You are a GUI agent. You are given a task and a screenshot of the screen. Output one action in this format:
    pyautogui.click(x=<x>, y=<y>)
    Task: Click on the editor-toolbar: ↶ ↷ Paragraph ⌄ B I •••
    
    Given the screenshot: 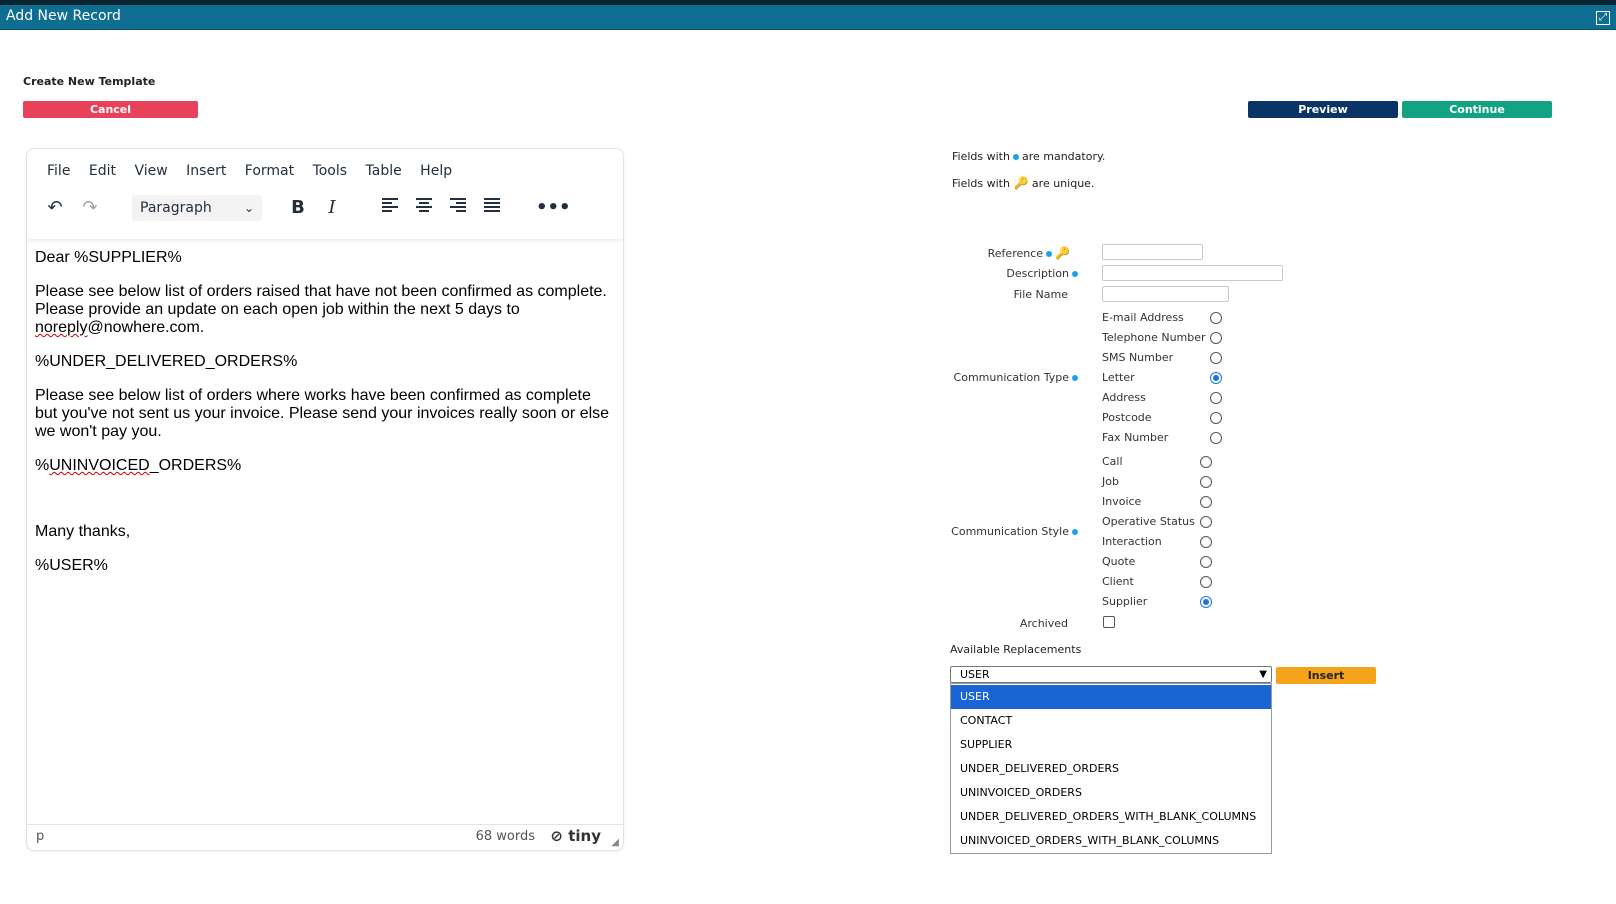 What is the action you would take?
    pyautogui.click(x=325, y=215)
    